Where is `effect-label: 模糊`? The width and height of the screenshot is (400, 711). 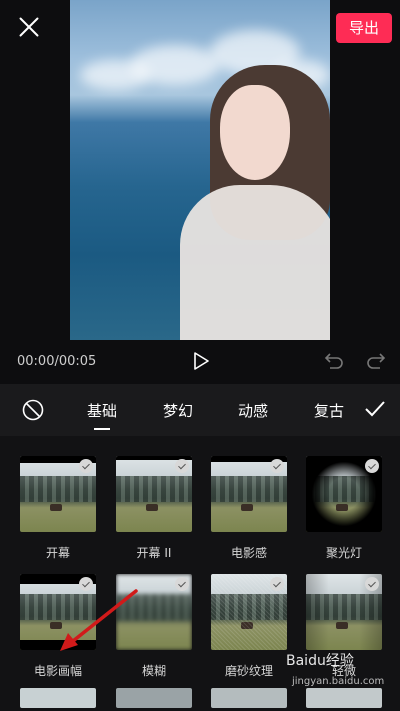
effect-label: 模糊 is located at coordinates (153, 671).